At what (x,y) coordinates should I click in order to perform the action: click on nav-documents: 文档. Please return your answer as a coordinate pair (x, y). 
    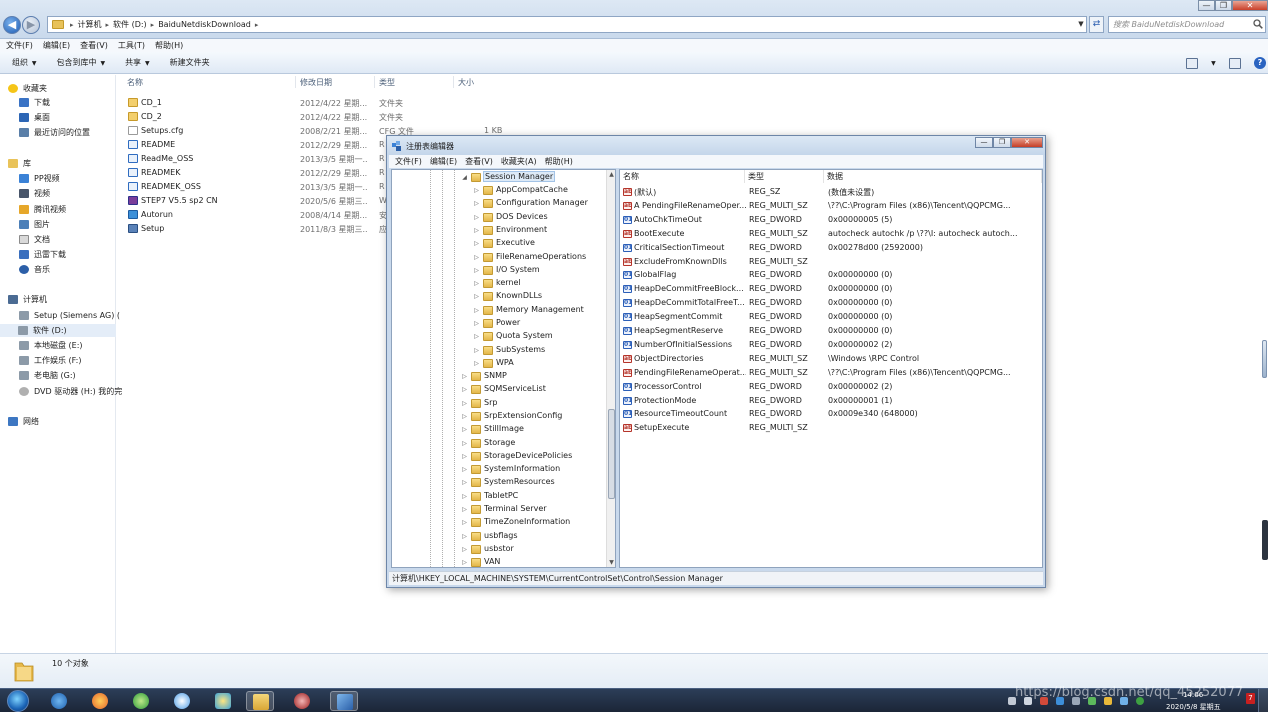
    Looking at the image, I should click on (73, 239).